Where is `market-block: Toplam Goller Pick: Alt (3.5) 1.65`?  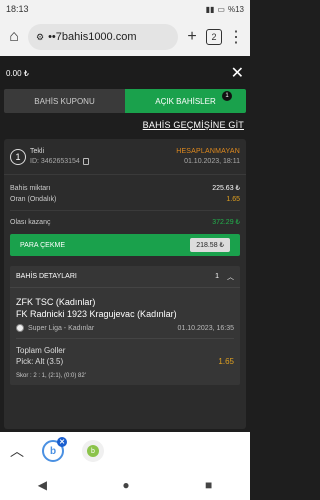
market-block: Toplam Goller Pick: Alt (3.5) 1.65 is located at coordinates (125, 353).